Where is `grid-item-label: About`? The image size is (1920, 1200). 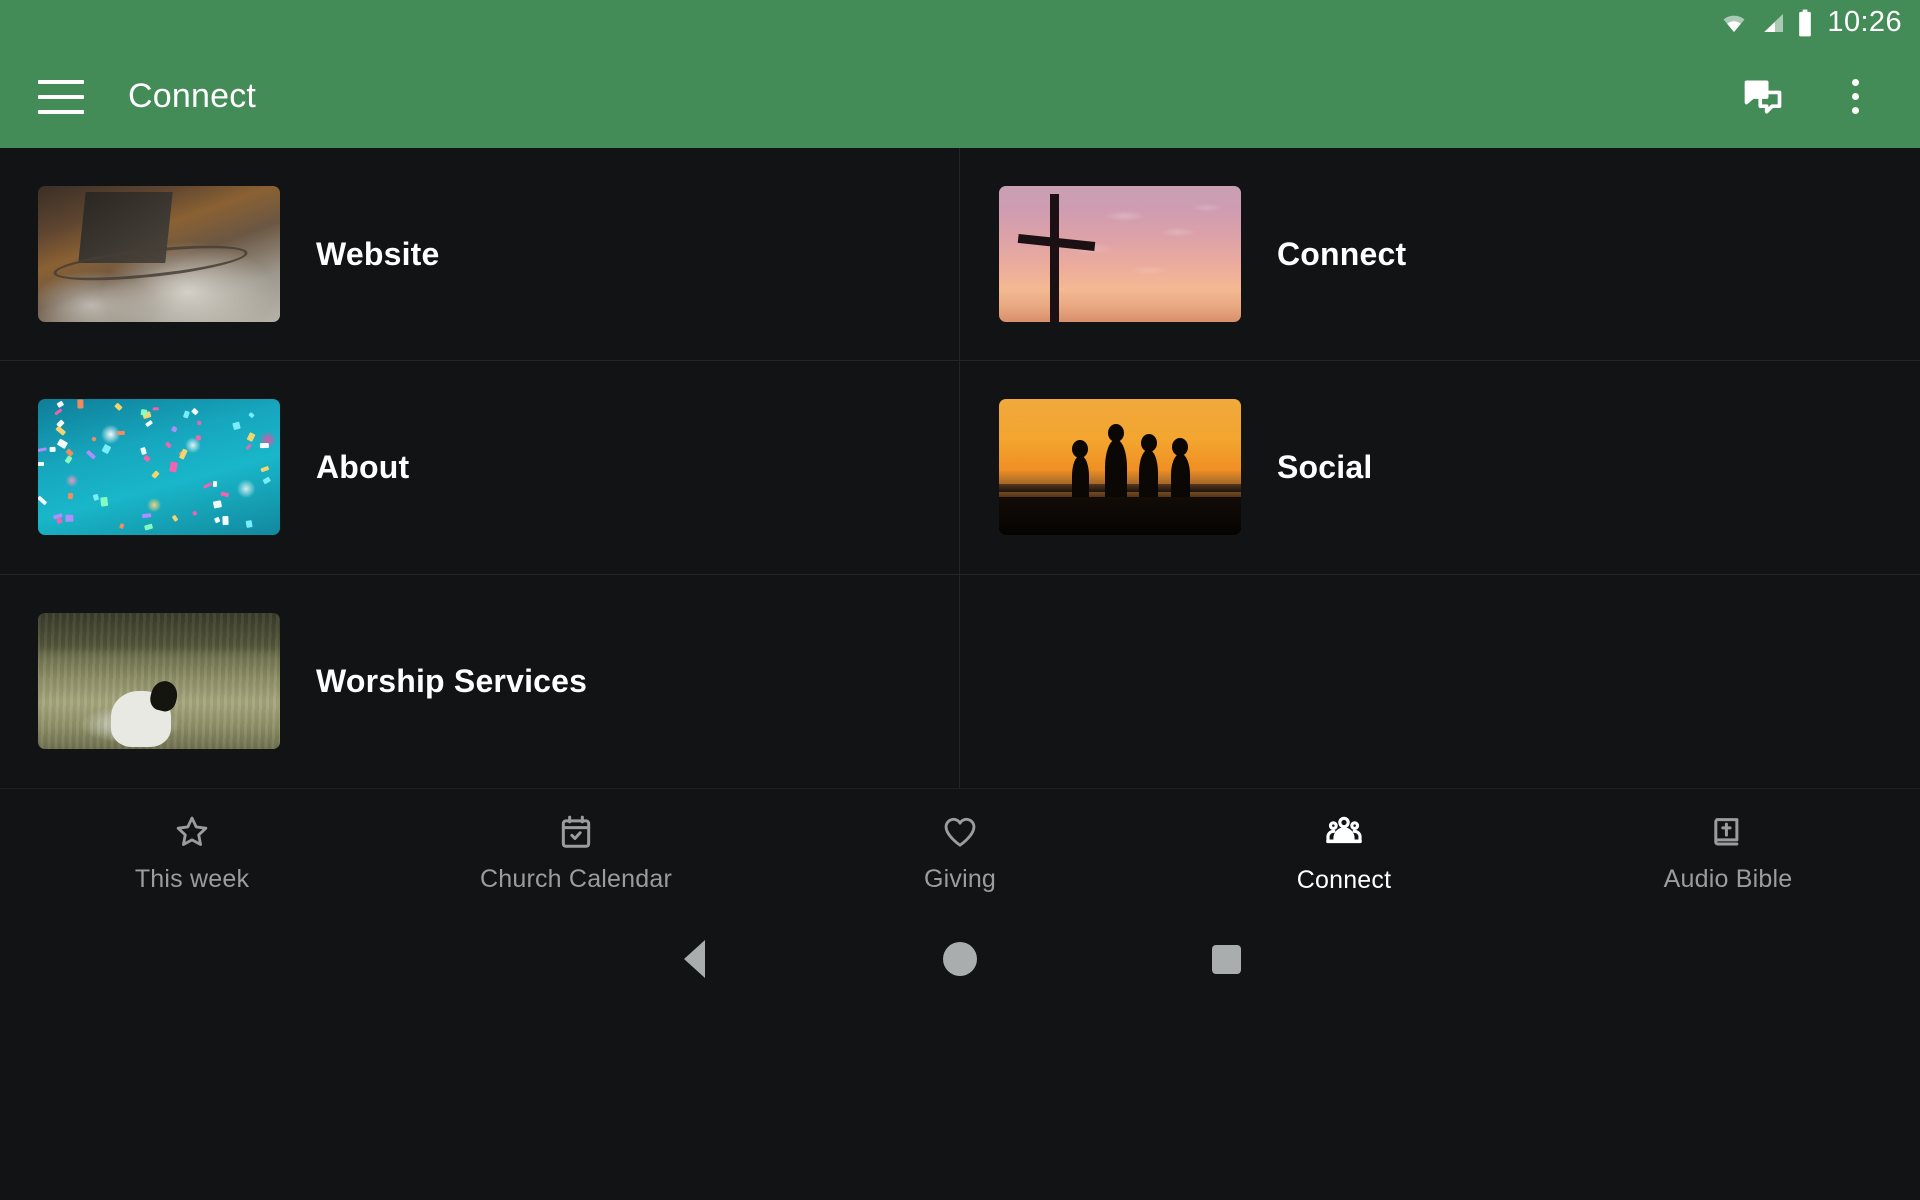
grid-item-label: About is located at coordinates (363, 466).